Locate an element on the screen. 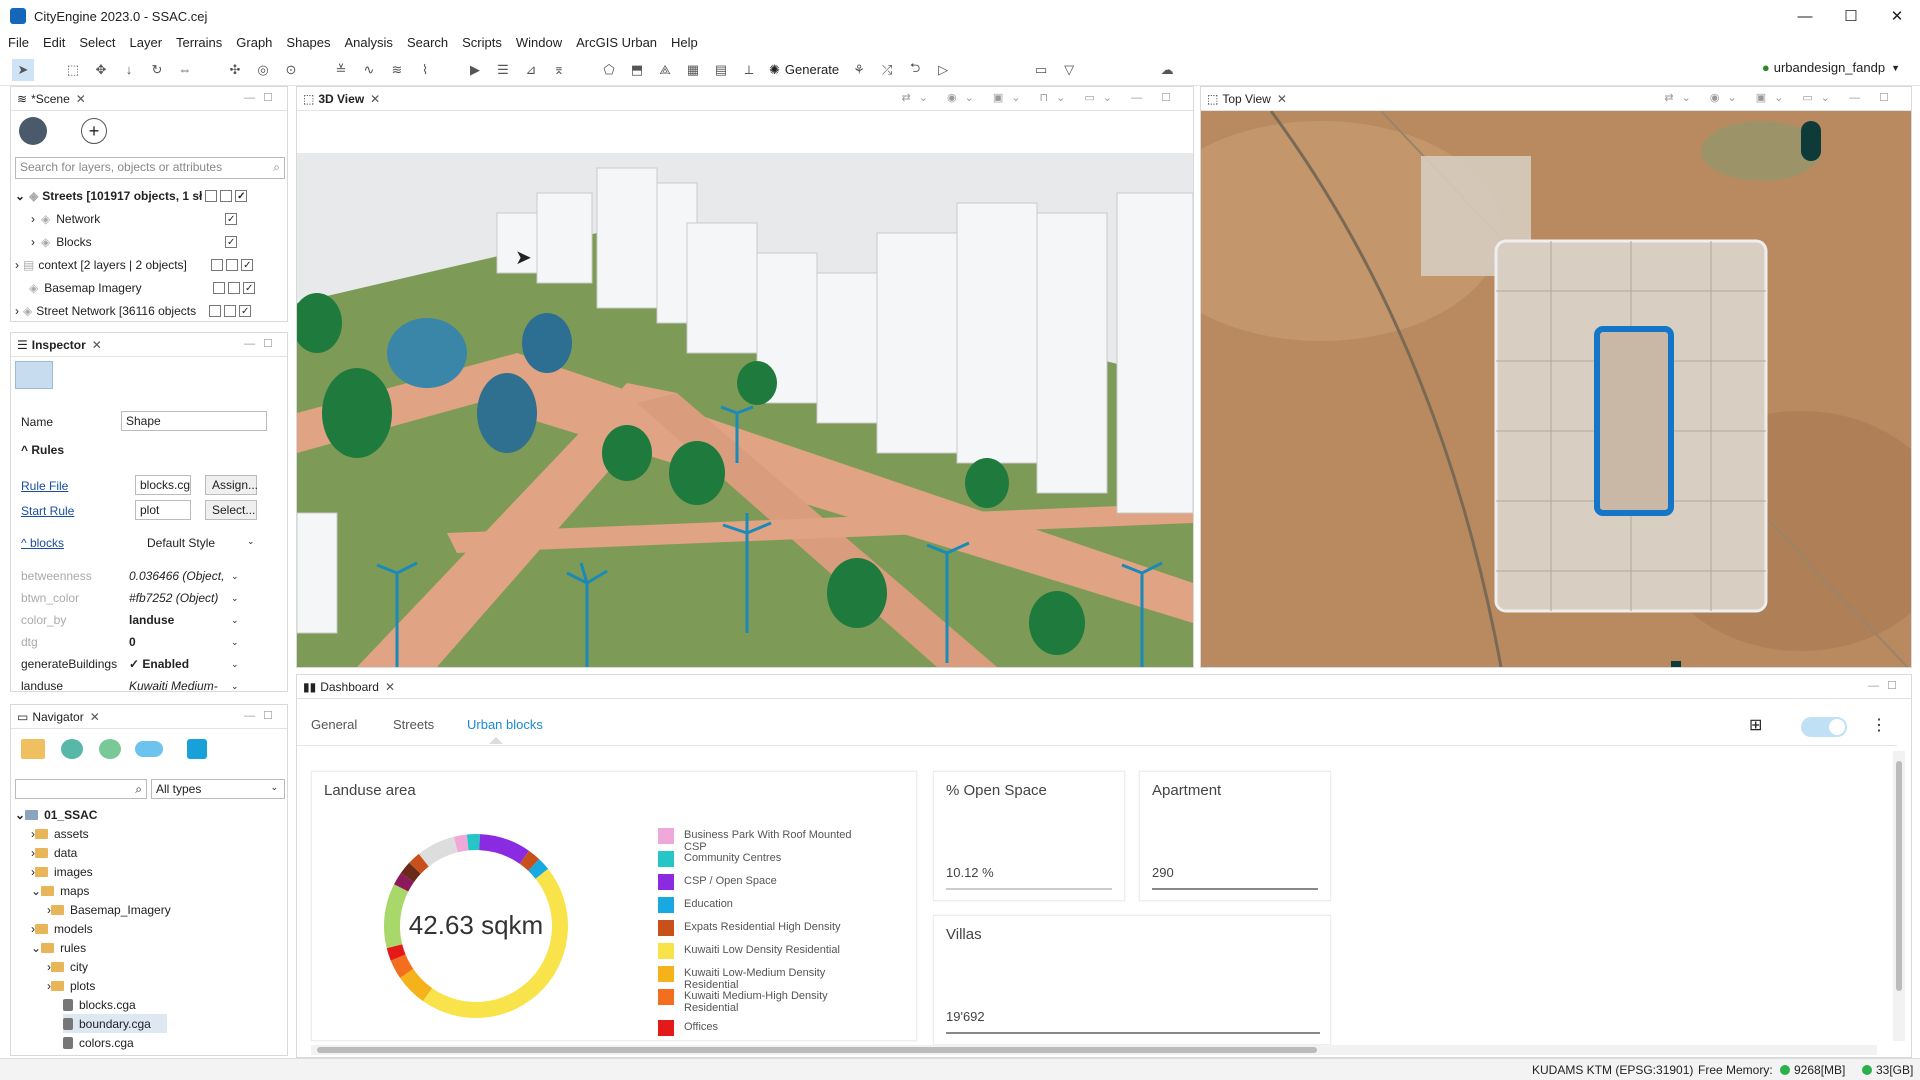 This screenshot has width=1920, height=1080. scene-tab: ≋ *Scene ✕ —☐ is located at coordinates (149, 99).